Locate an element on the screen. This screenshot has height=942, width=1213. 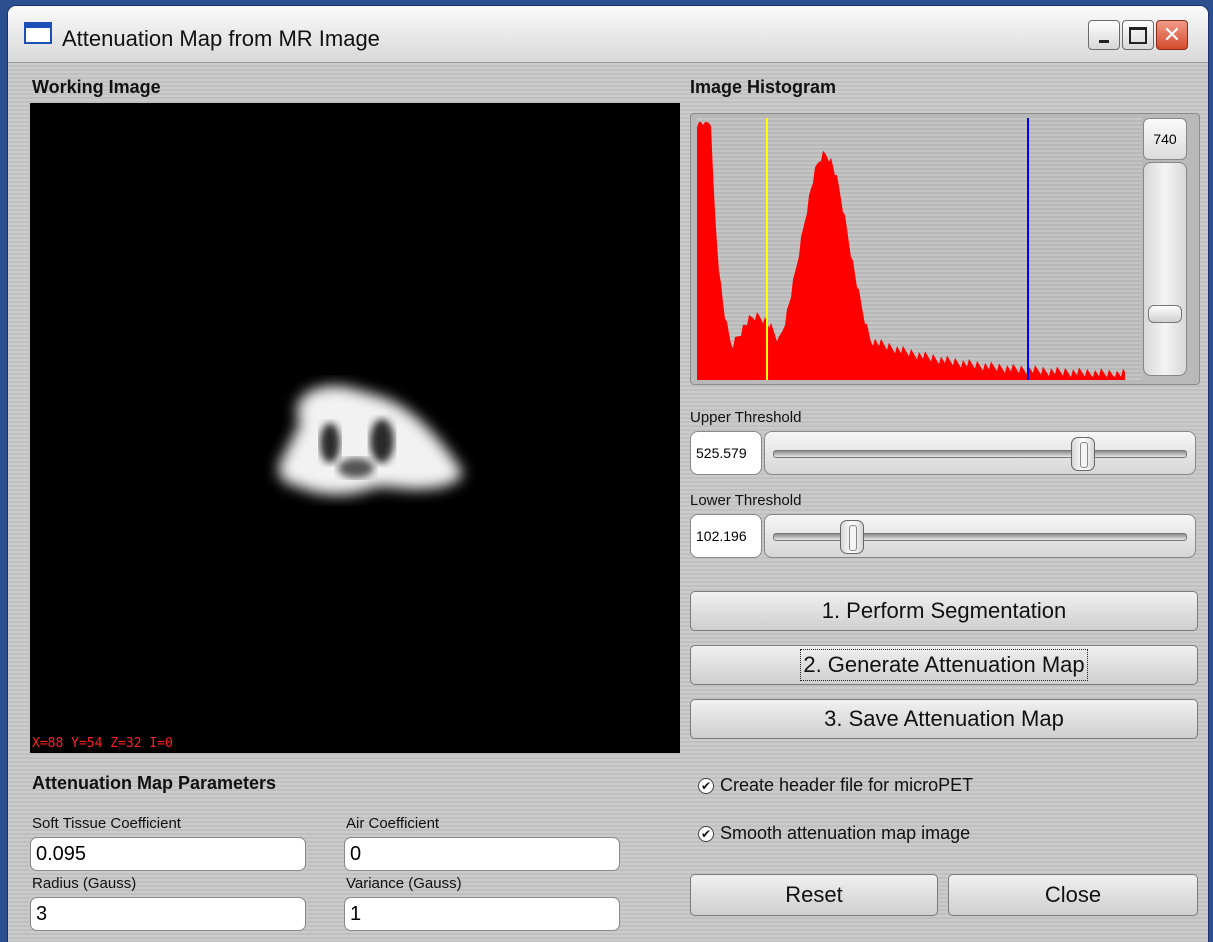
upper-threshold-label: Upper Threshold is located at coordinates (746, 417).